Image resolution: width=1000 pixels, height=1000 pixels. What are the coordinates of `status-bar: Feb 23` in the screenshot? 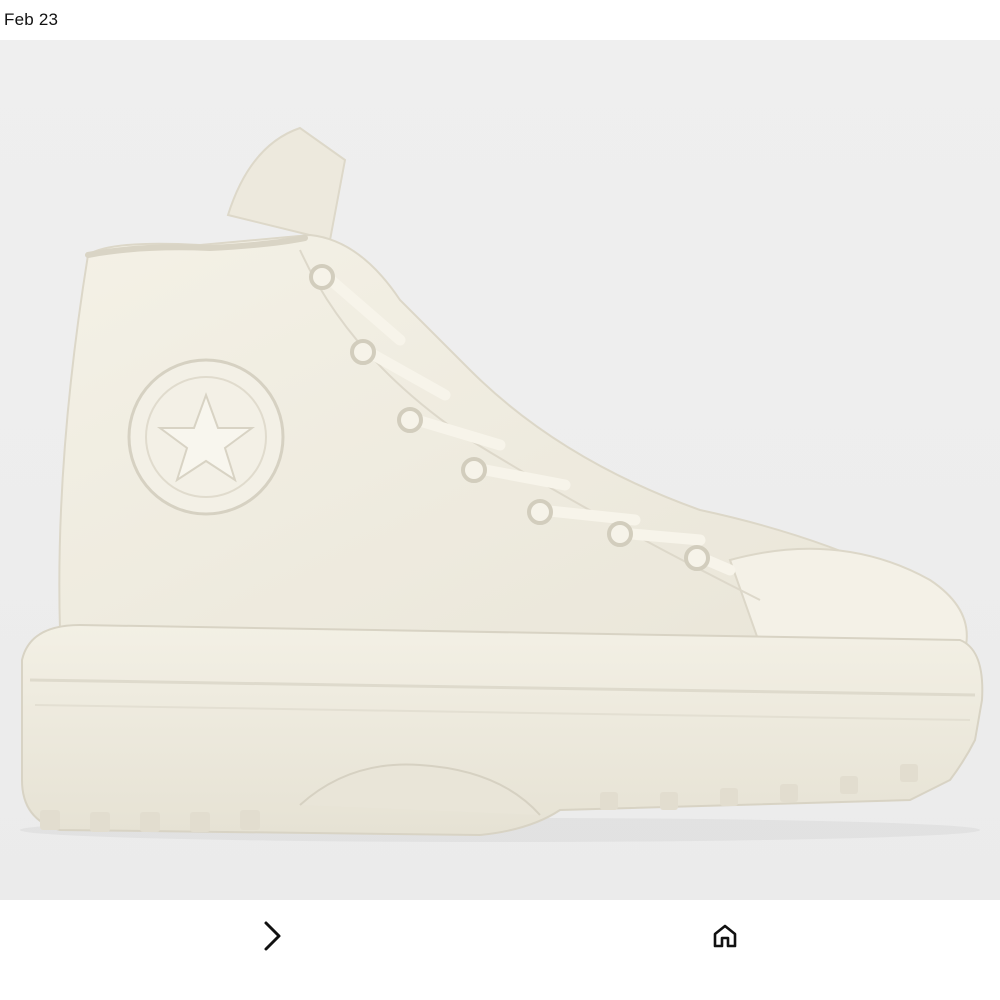 It's located at (500, 20).